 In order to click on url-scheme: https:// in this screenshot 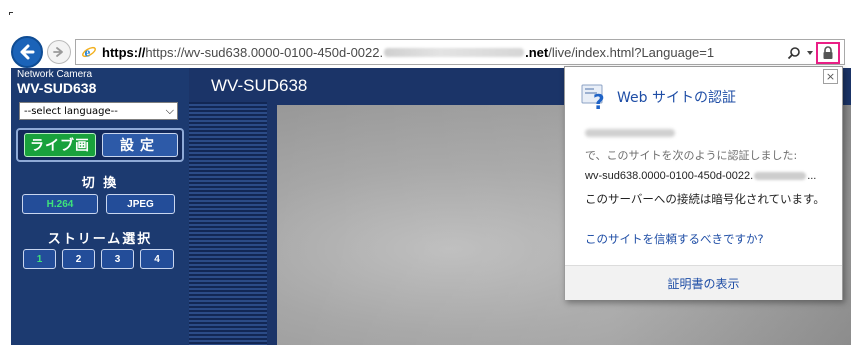, I will do `click(124, 52)`.